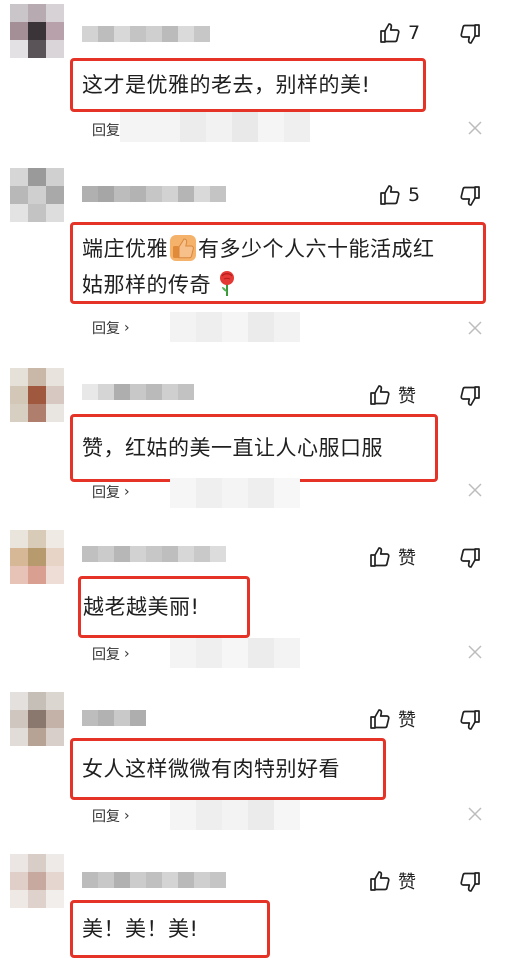 The image size is (511, 958). Describe the element at coordinates (414, 195) in the screenshot. I see `like-count: 5` at that location.